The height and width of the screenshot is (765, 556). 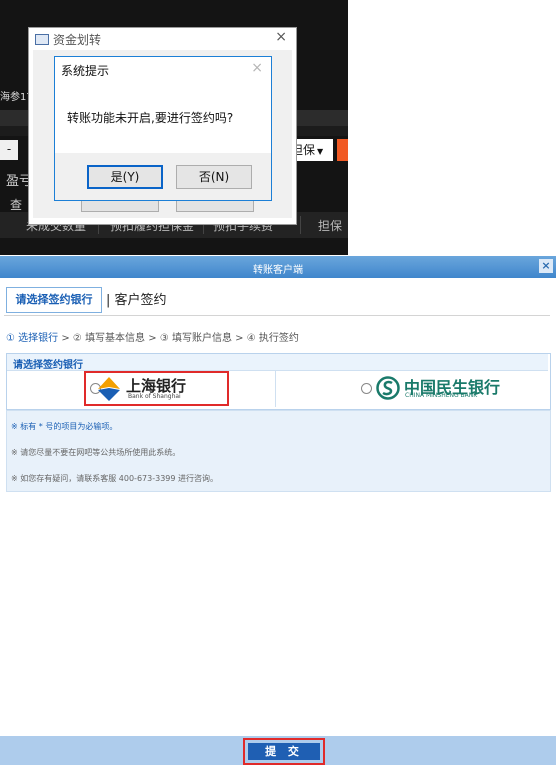 I want to click on tab-select-bank: 请选择签约银行, so click(x=54, y=300).